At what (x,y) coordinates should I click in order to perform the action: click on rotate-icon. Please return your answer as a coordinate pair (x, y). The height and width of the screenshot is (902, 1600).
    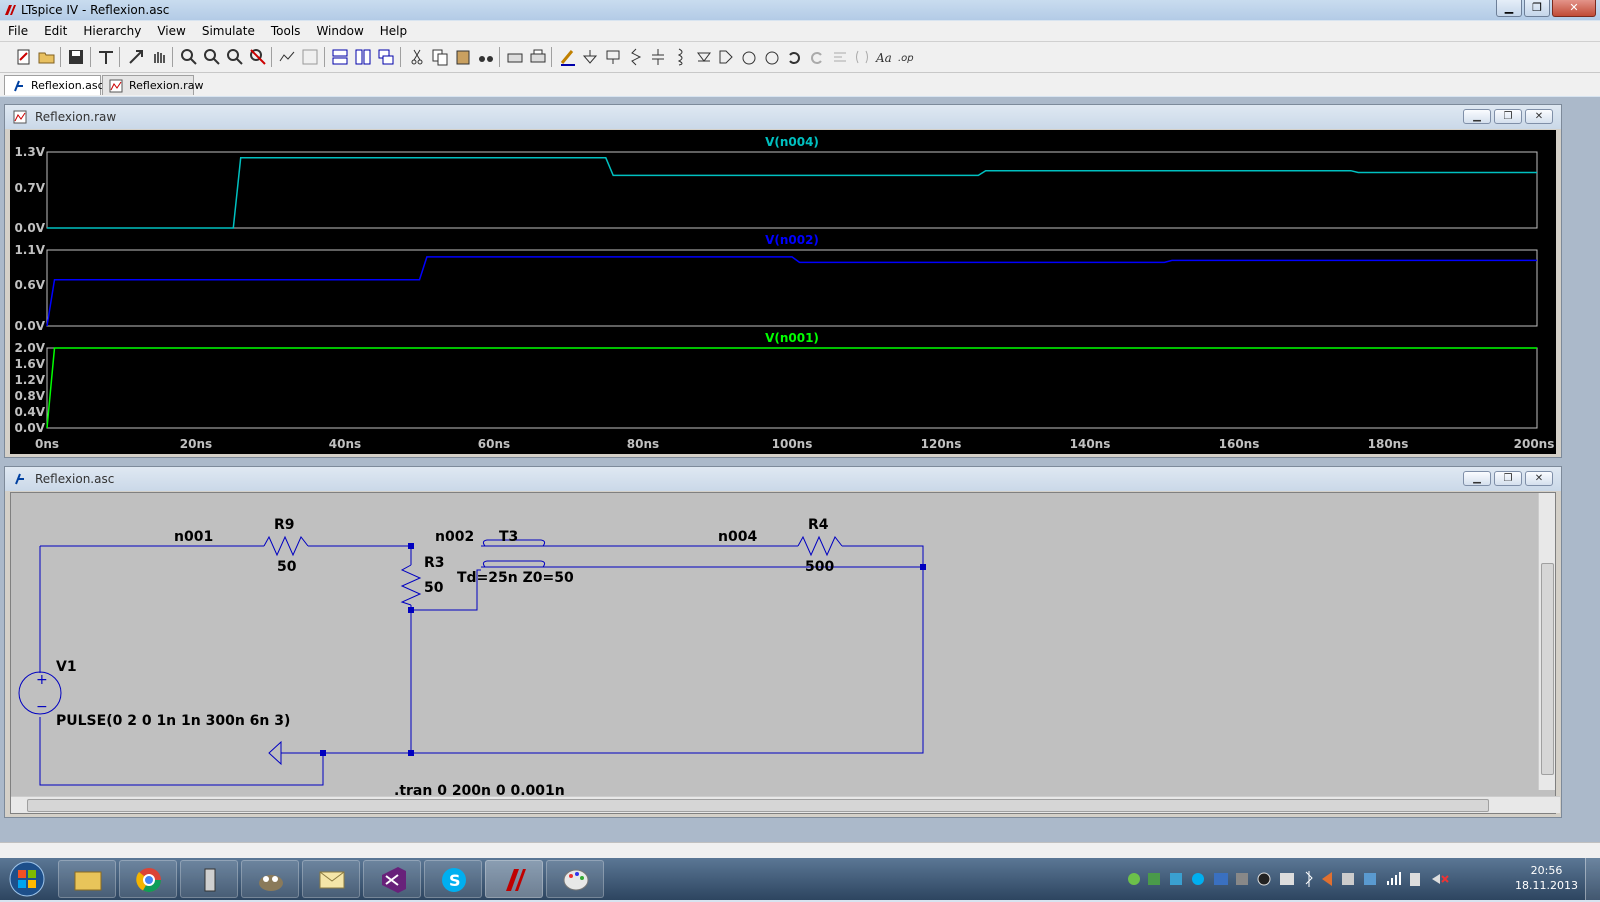
    Looking at the image, I should click on (840, 57).